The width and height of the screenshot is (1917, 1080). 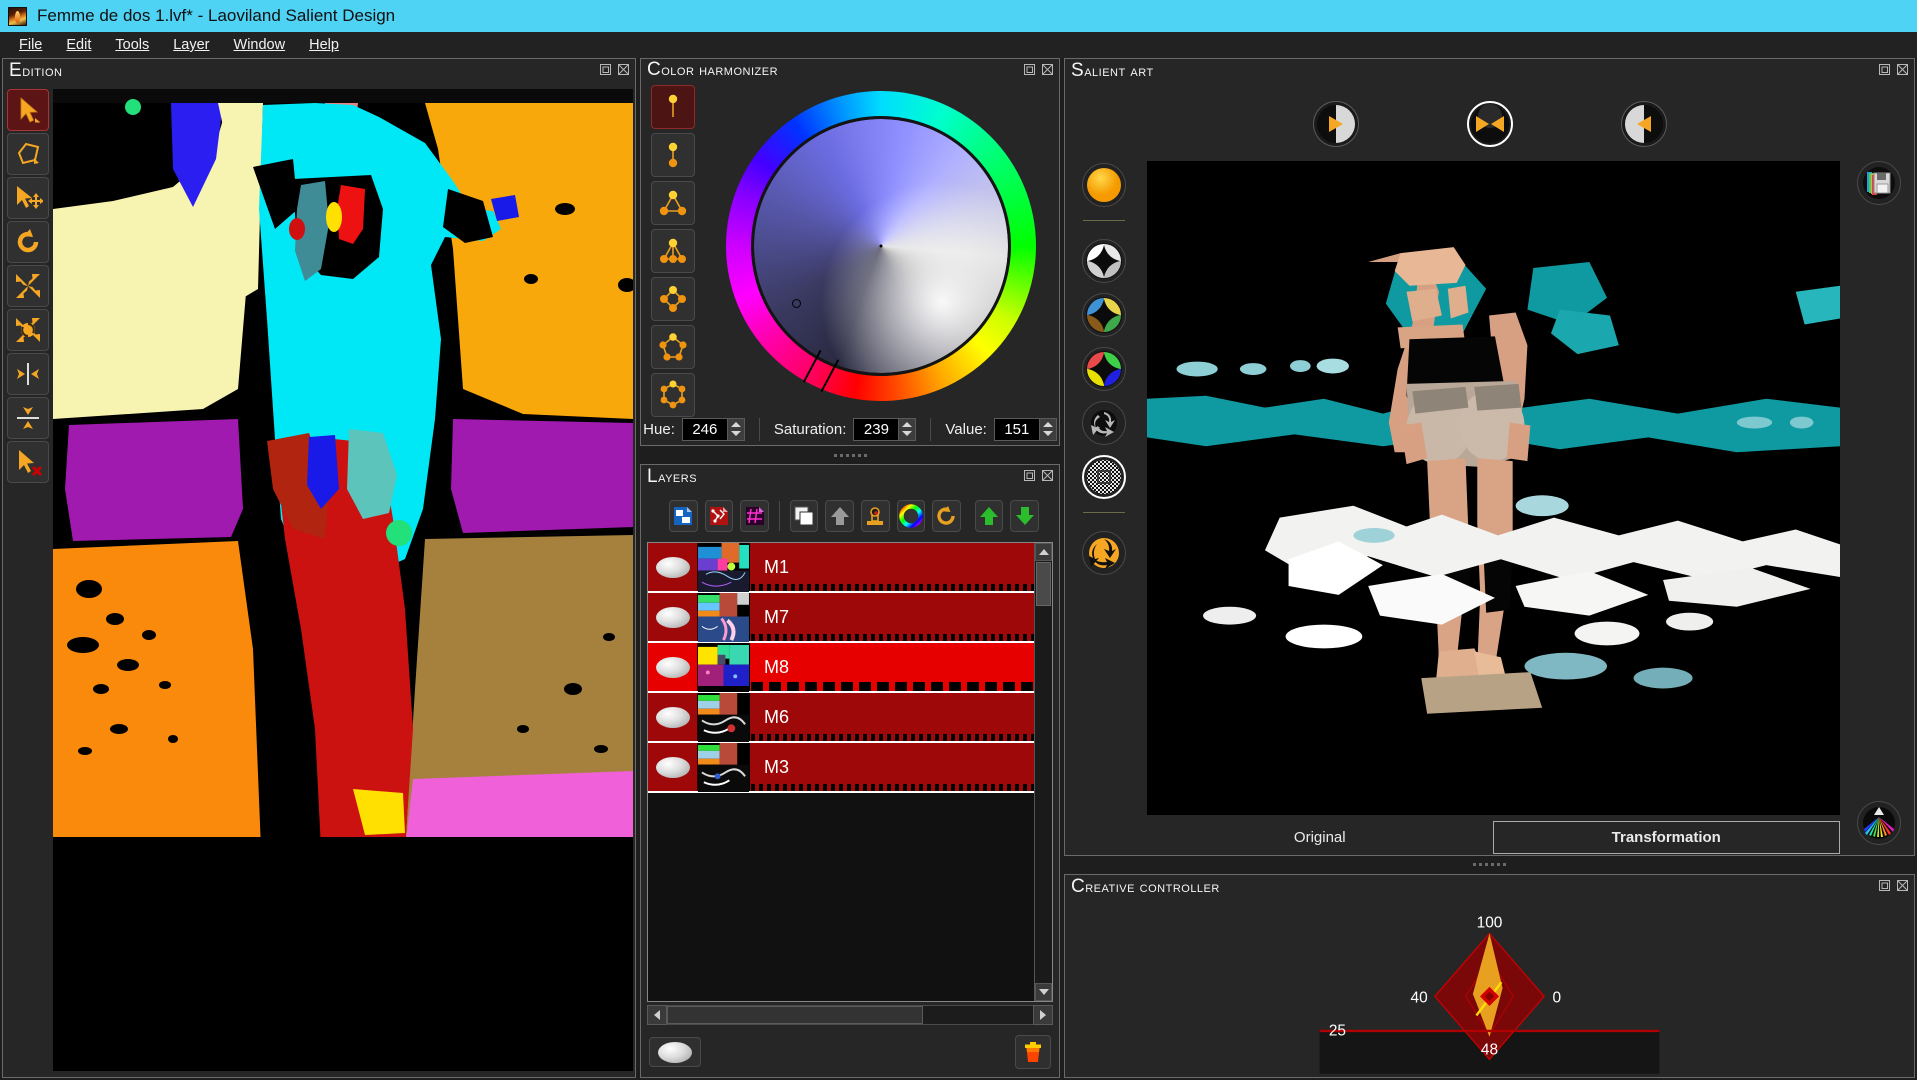 I want to click on rotate-tool, so click(x=28, y=242).